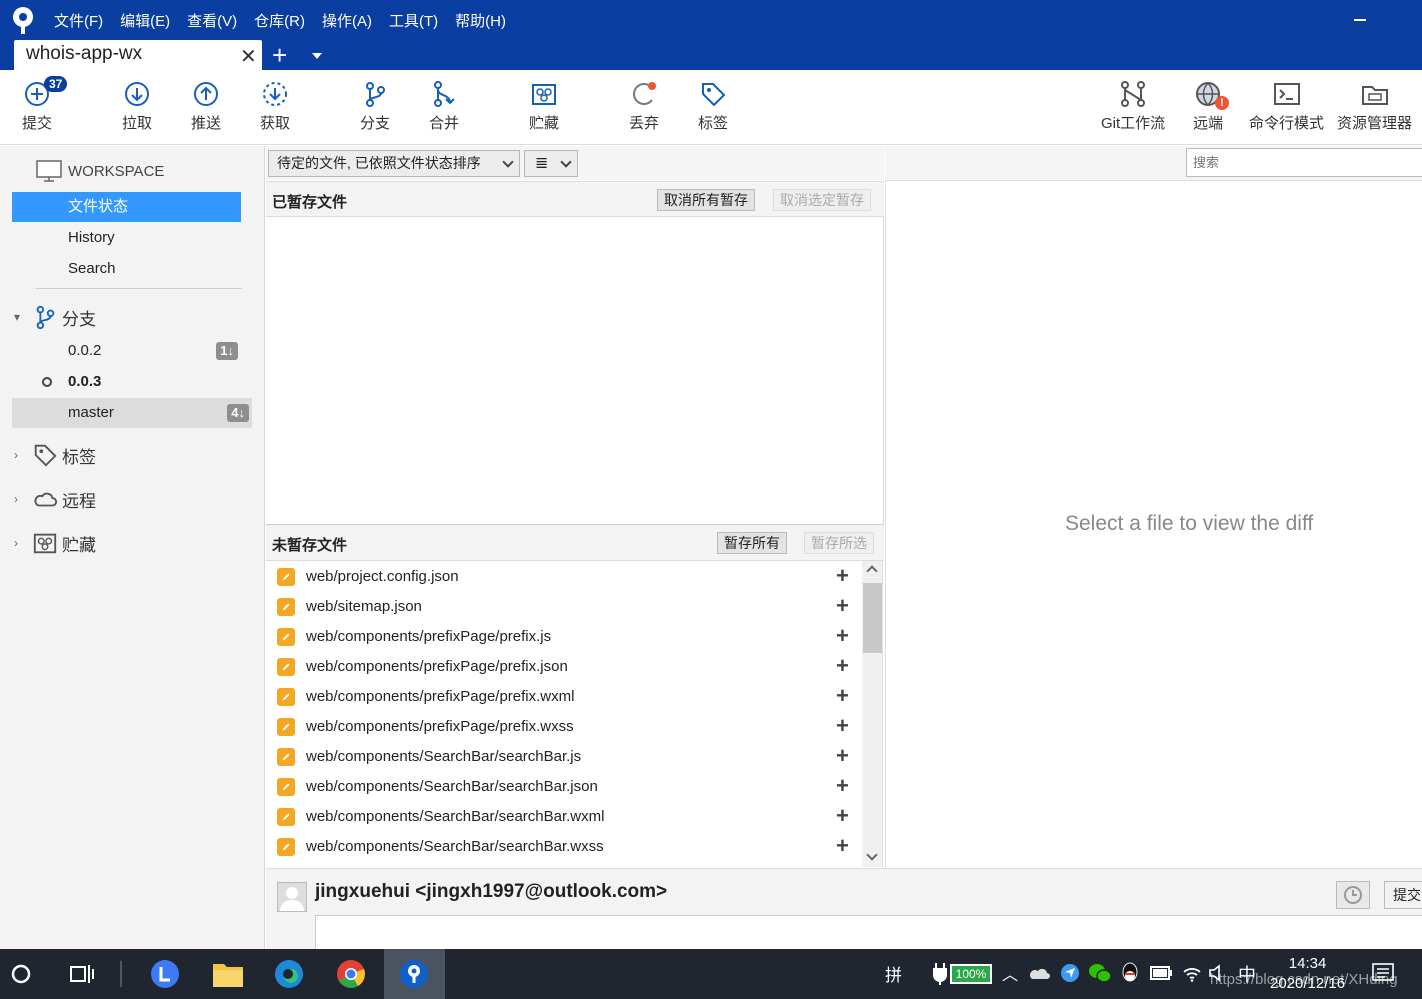  Describe the element at coordinates (564, 667) in the screenshot. I see `list-item: web/components/prefixPage/prefix.json +` at that location.